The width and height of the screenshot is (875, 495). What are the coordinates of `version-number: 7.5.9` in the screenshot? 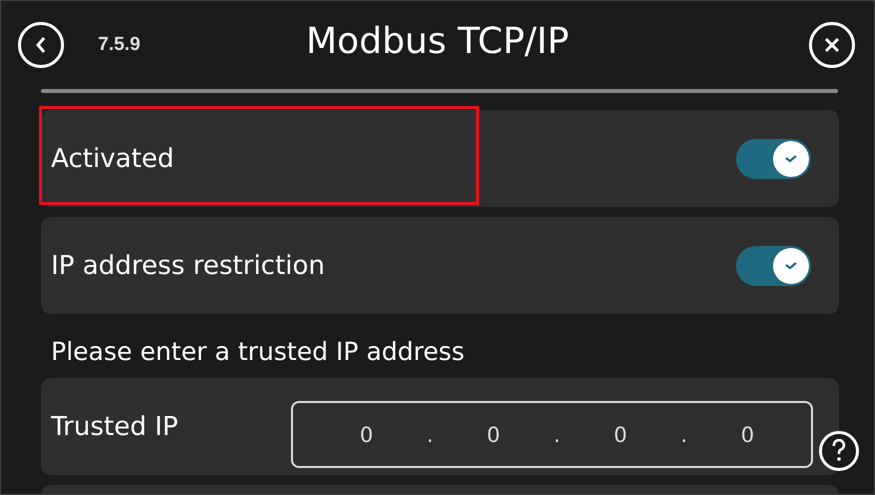 It's located at (119, 45).